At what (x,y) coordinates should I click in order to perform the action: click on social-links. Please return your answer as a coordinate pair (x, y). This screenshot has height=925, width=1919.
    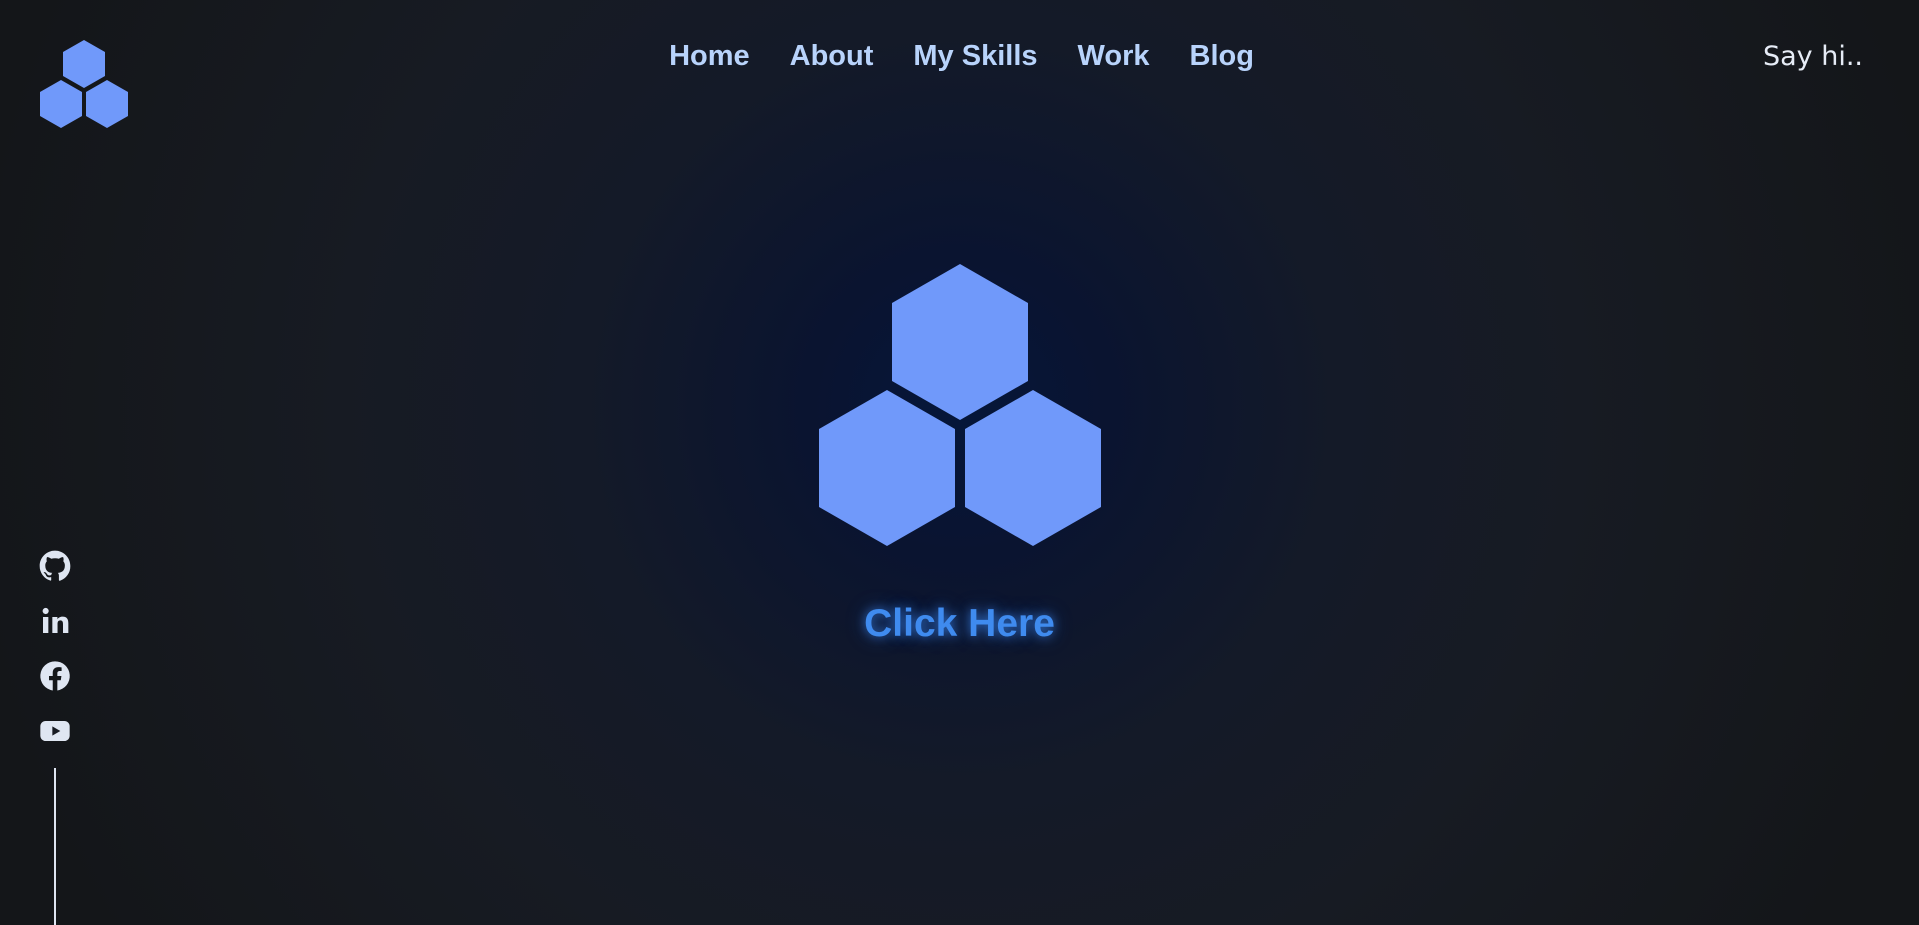
    Looking at the image, I should click on (55, 648).